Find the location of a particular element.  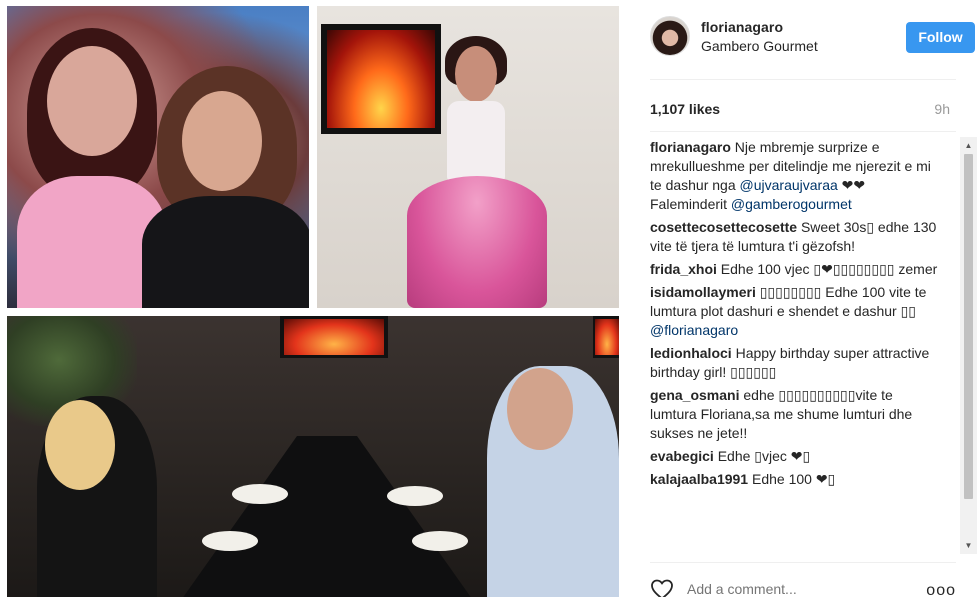

comment-username: gena_osmani is located at coordinates (694, 395).